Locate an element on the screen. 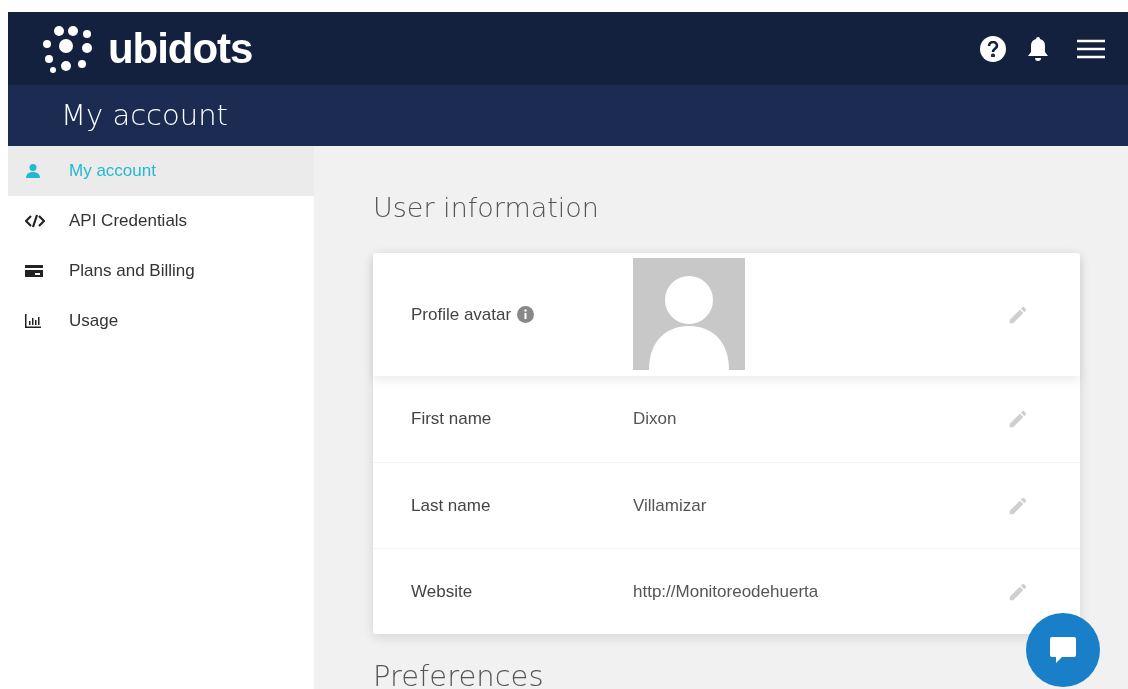 Image resolution: width=1128 pixels, height=689 pixels. section-title: User information is located at coordinates (486, 207).